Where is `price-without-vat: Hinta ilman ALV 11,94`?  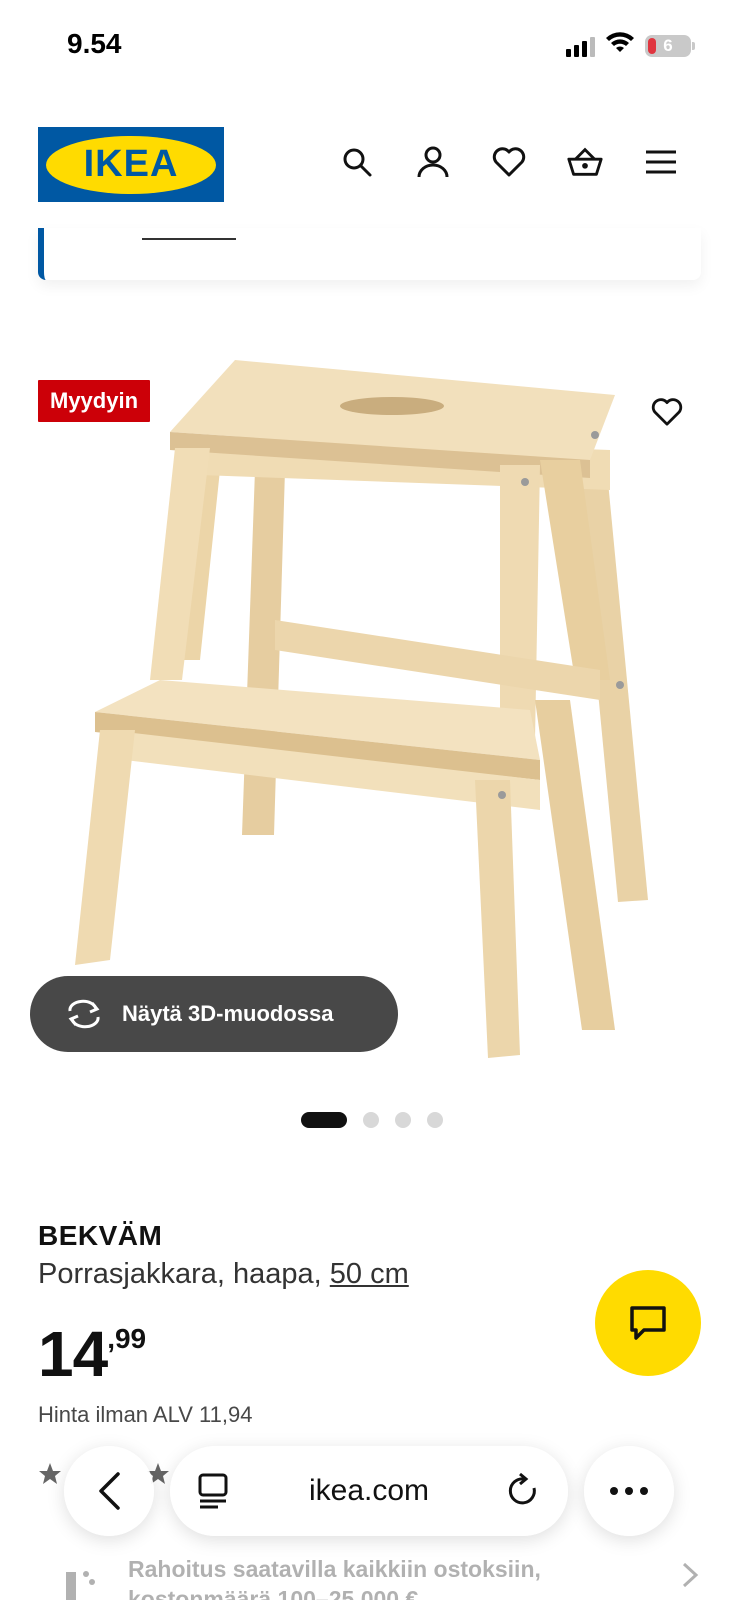 price-without-vat: Hinta ilman ALV 11,94 is located at coordinates (145, 1414).